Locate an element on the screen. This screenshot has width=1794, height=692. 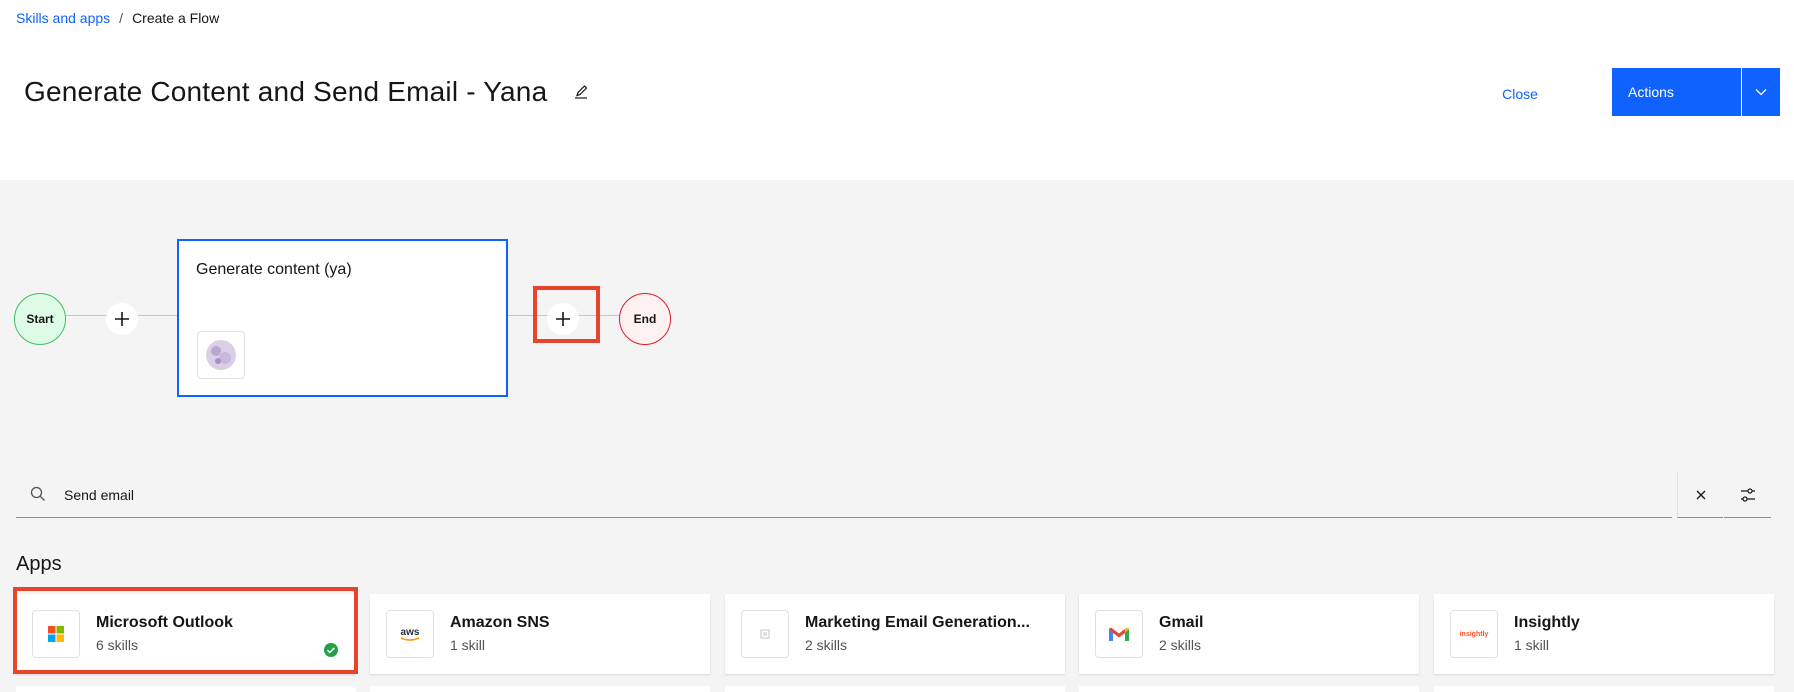
app-name: Amazon SNS is located at coordinates (500, 622).